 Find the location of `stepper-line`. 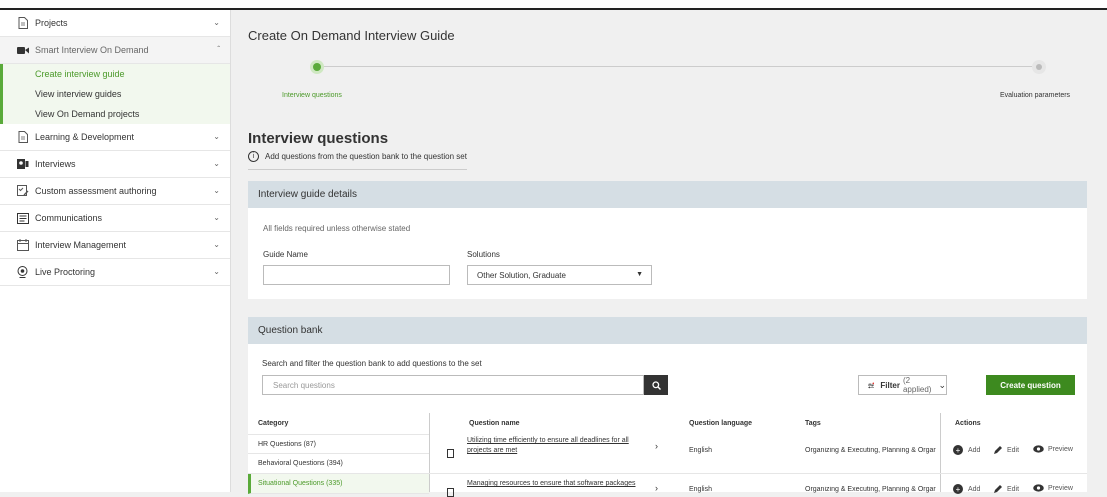

stepper-line is located at coordinates (679, 66).